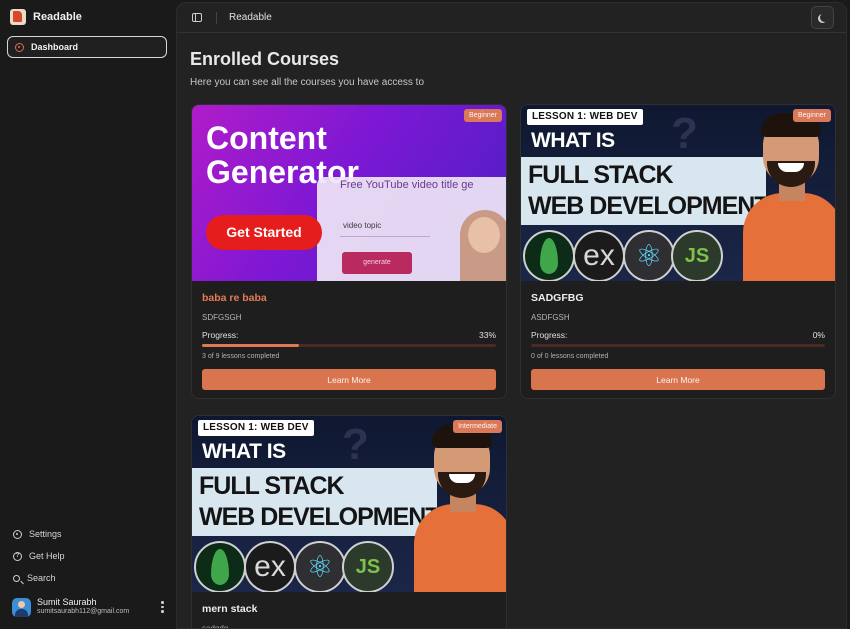 This screenshot has width=850, height=629. Describe the element at coordinates (87, 17) in the screenshot. I see `brand: Readable` at that location.